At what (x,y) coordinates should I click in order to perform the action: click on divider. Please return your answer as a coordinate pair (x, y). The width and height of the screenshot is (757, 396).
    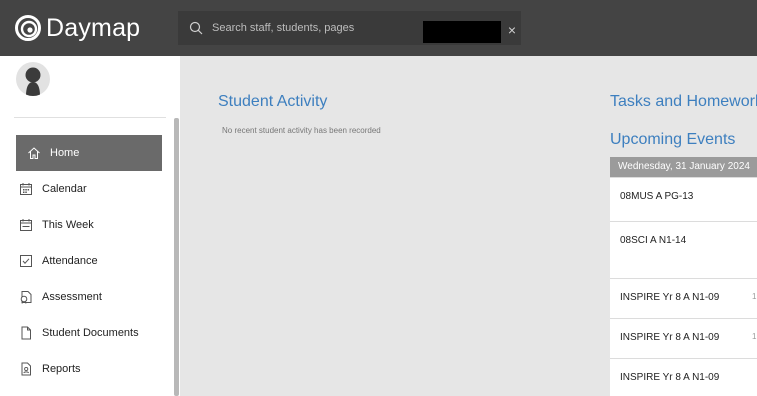
    Looking at the image, I should click on (90, 117).